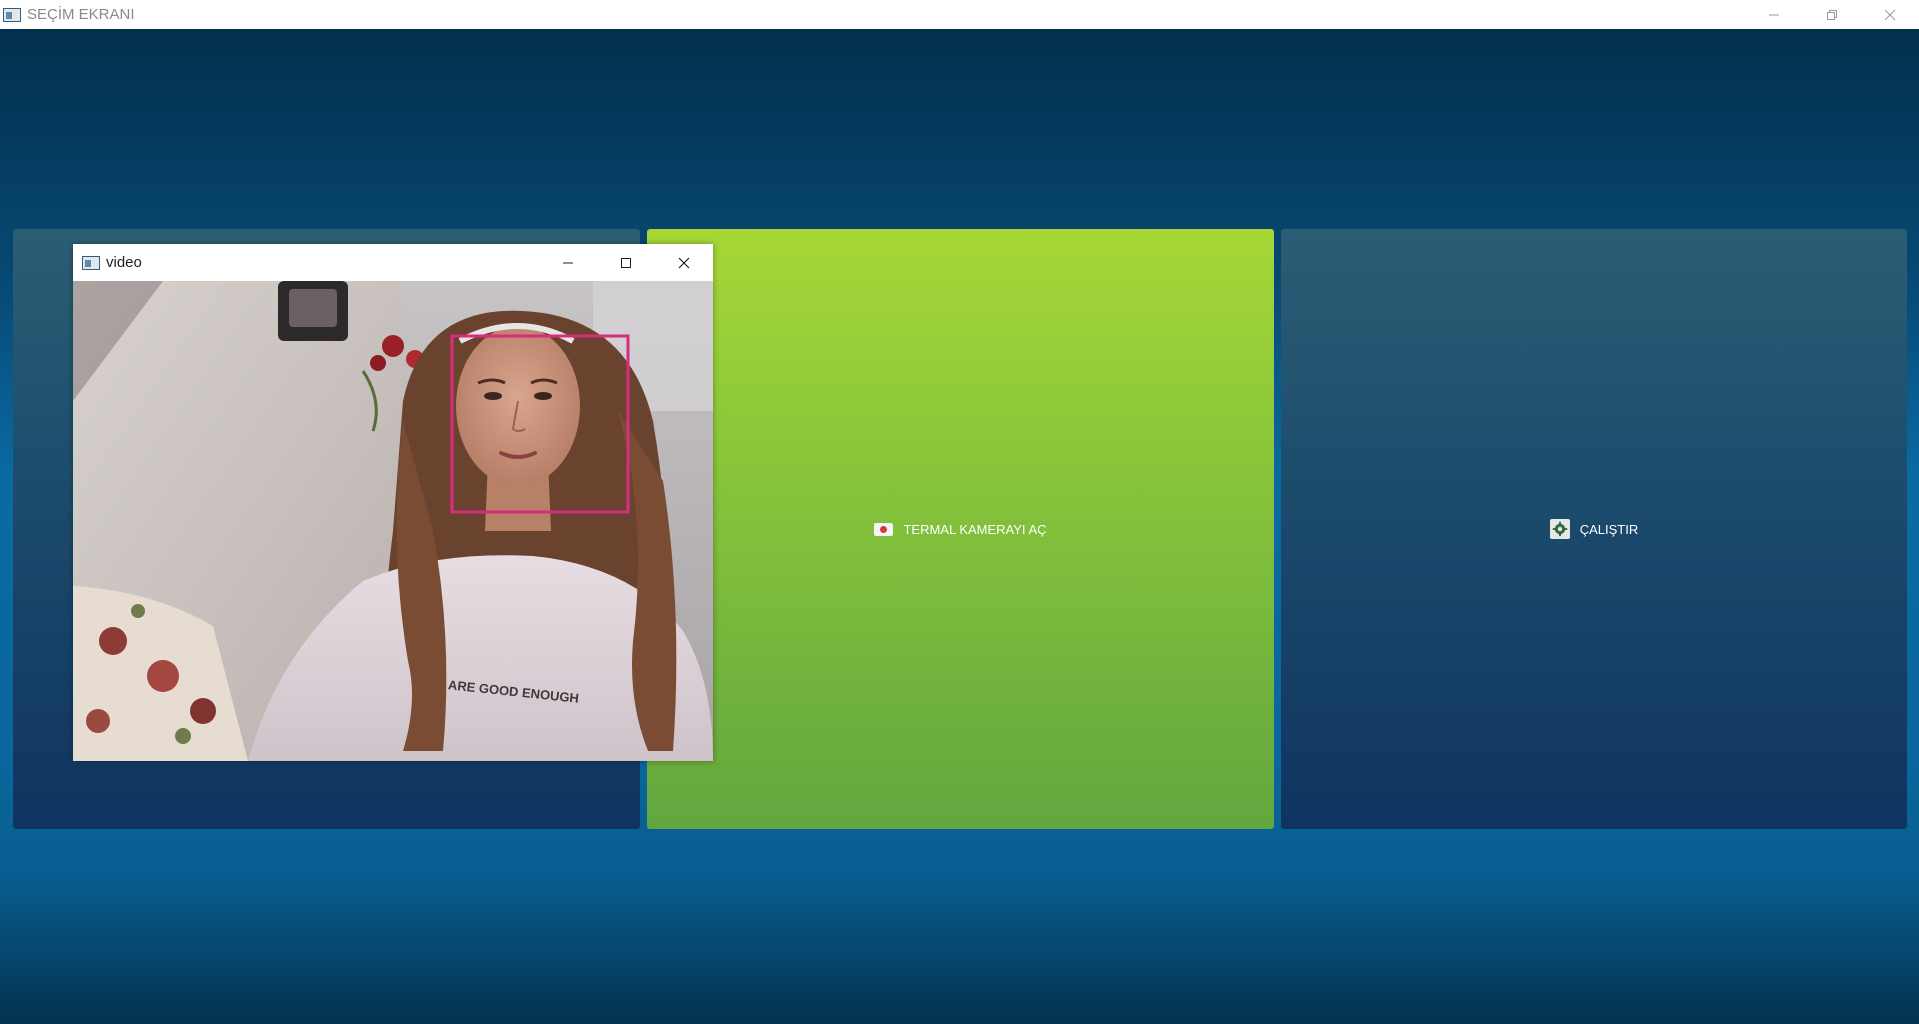  I want to click on video-close-button, so click(684, 262).